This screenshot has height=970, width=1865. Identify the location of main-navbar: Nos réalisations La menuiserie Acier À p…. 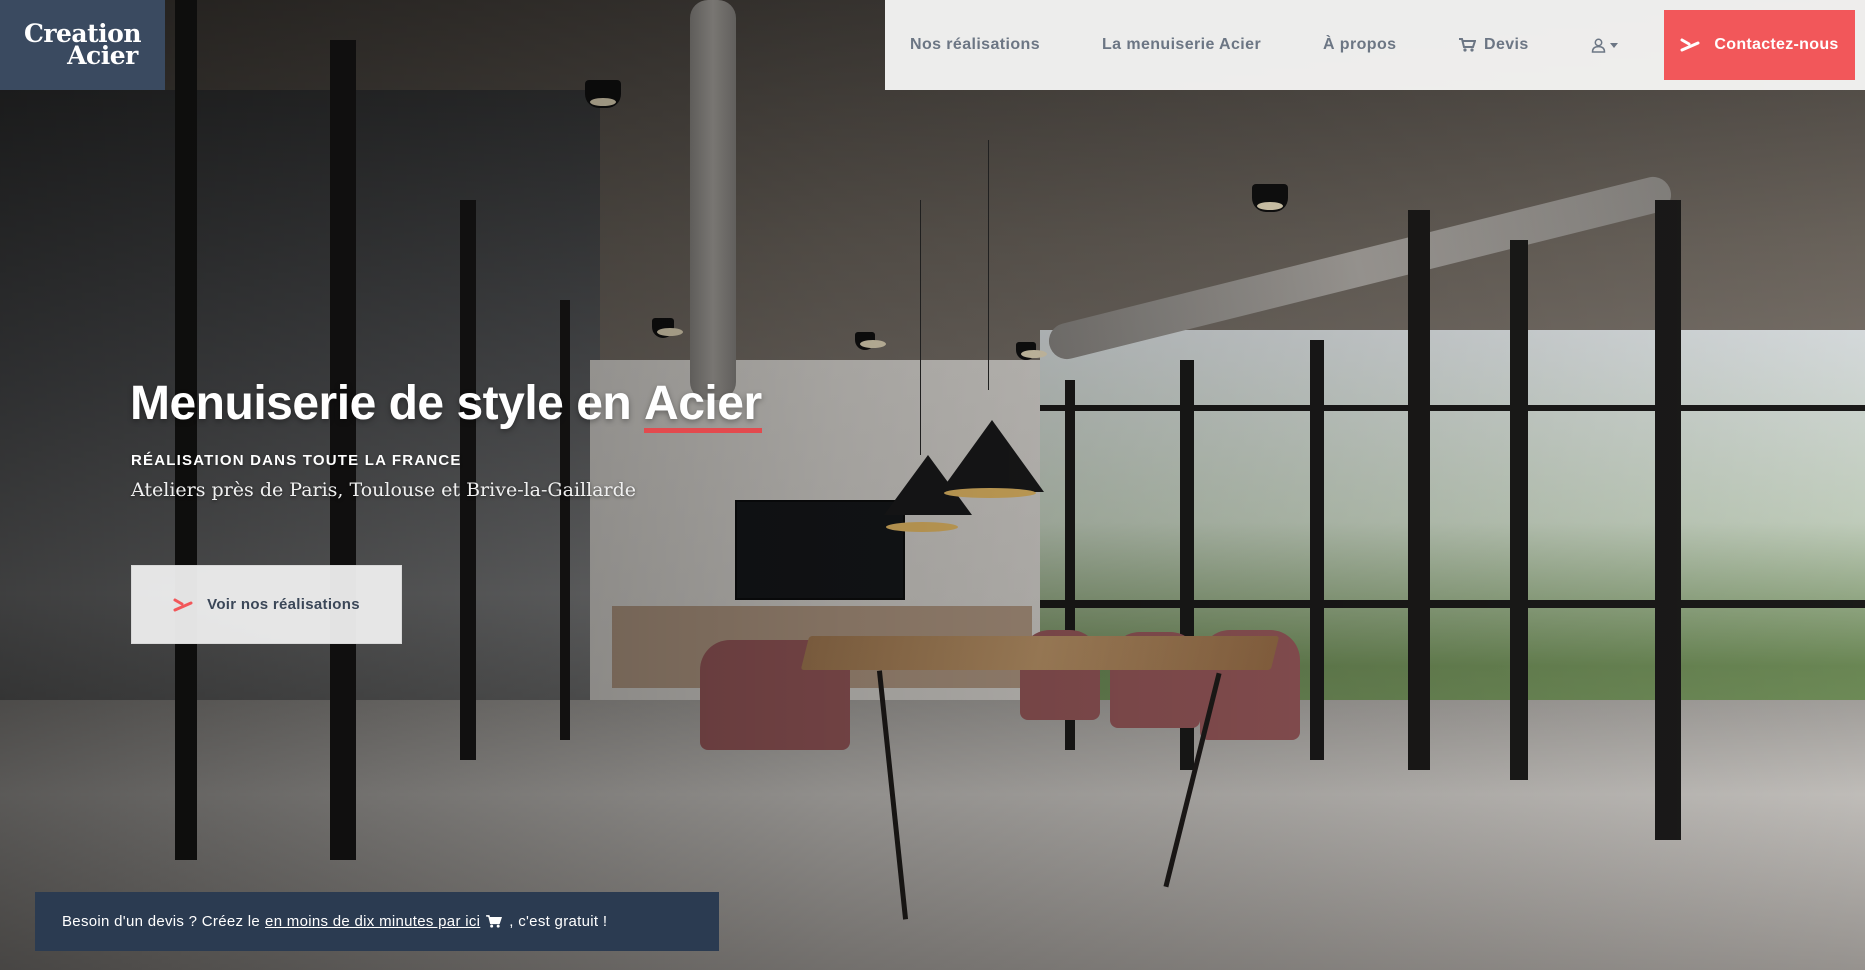
(1375, 45).